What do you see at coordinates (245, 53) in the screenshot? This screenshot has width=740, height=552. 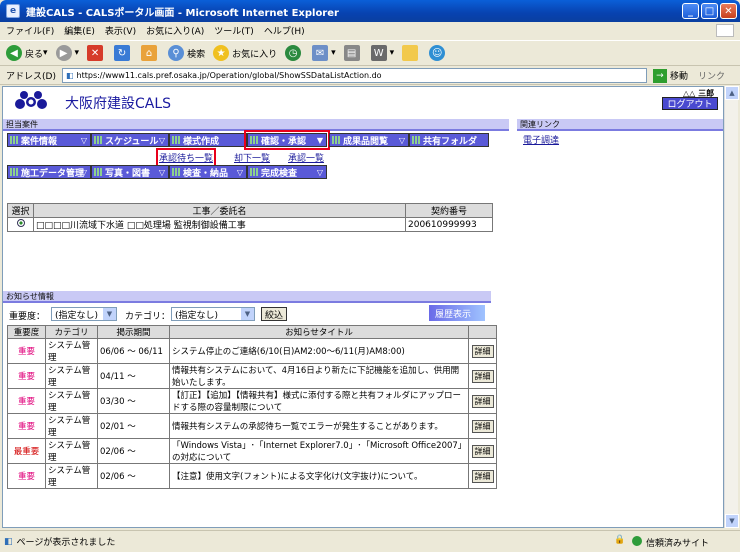 I see `favorites-button: ★ お気に入り` at bounding box center [245, 53].